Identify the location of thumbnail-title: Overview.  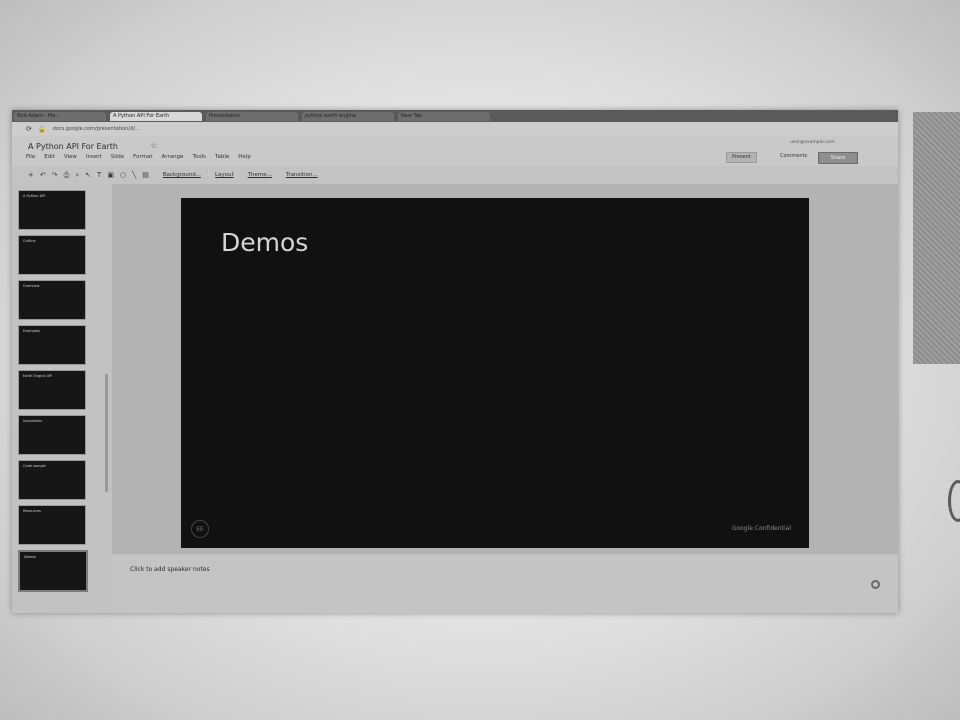
(31, 286).